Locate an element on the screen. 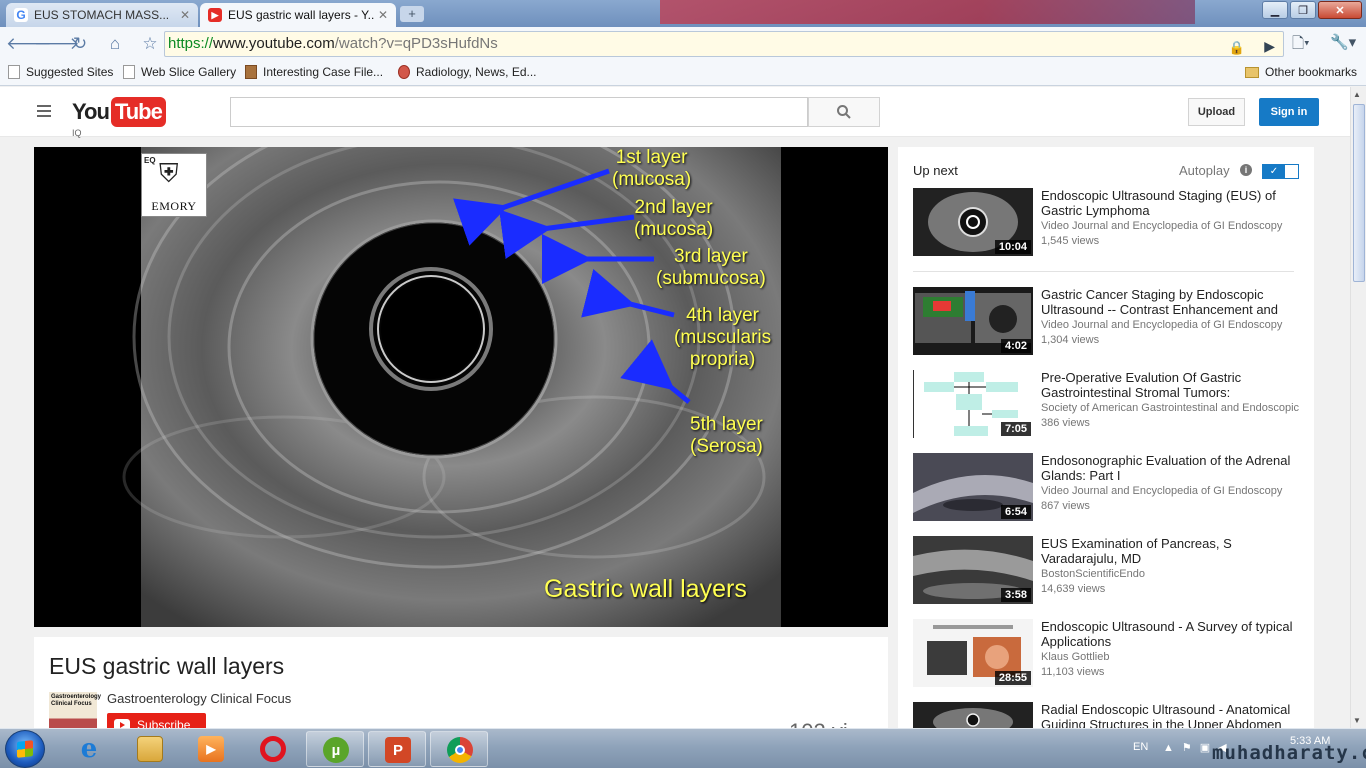 Image resolution: width=1366 pixels, height=768 pixels. youtube-icon: ▶ is located at coordinates (215, 15).